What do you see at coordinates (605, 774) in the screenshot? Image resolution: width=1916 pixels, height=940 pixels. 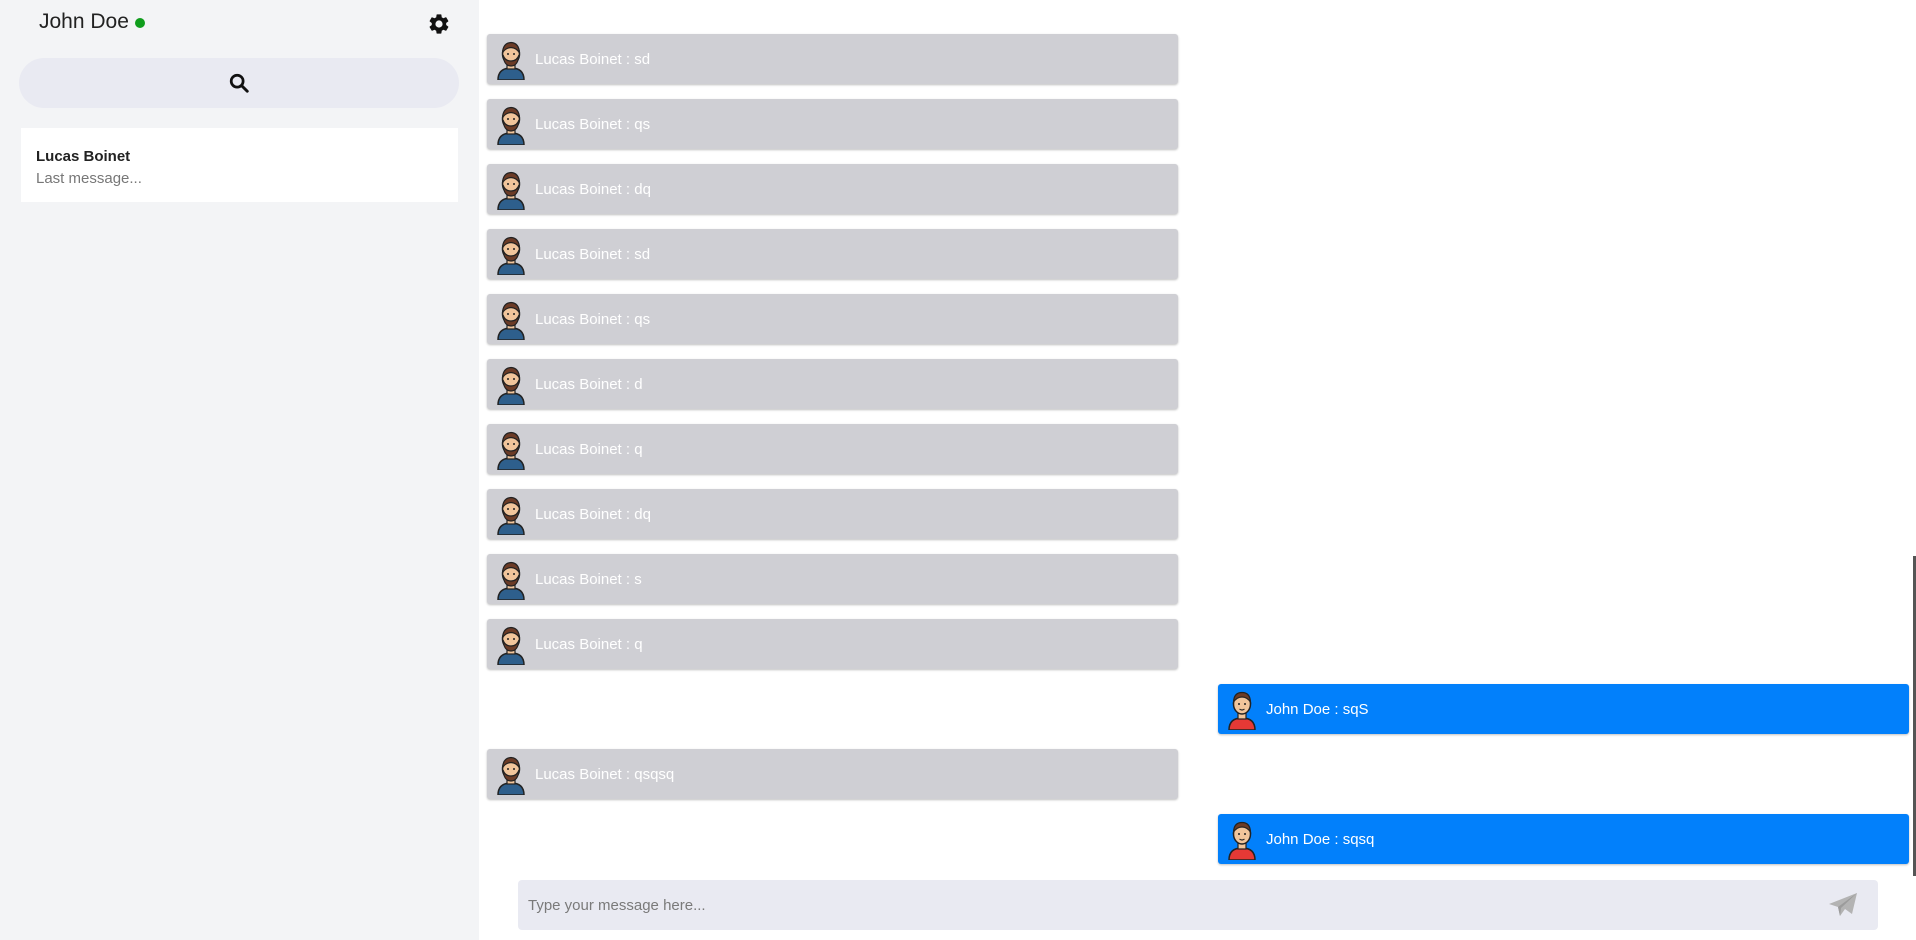 I see `message-text: Lucas Boinet : qsqsq` at bounding box center [605, 774].